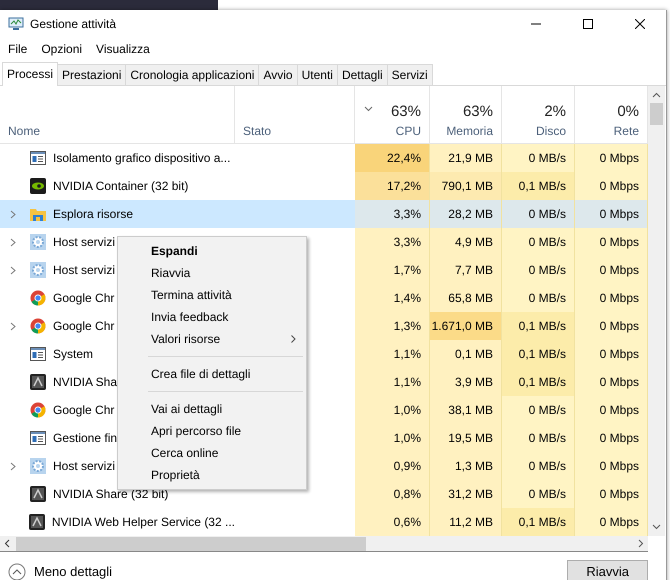 Image resolution: width=670 pixels, height=580 pixels. What do you see at coordinates (85, 438) in the screenshot?
I see `process-name: Gestione fin` at bounding box center [85, 438].